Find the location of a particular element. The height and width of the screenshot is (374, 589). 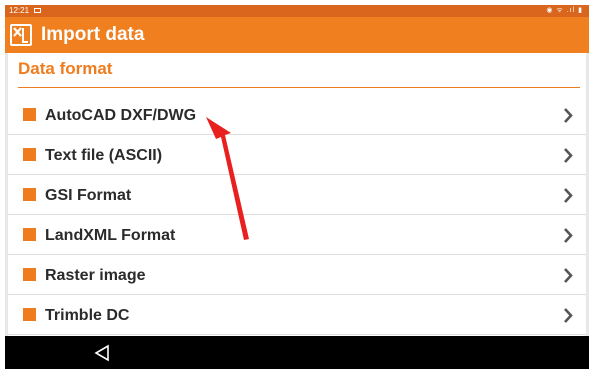

format-item-label: GSI Format is located at coordinates (88, 195).